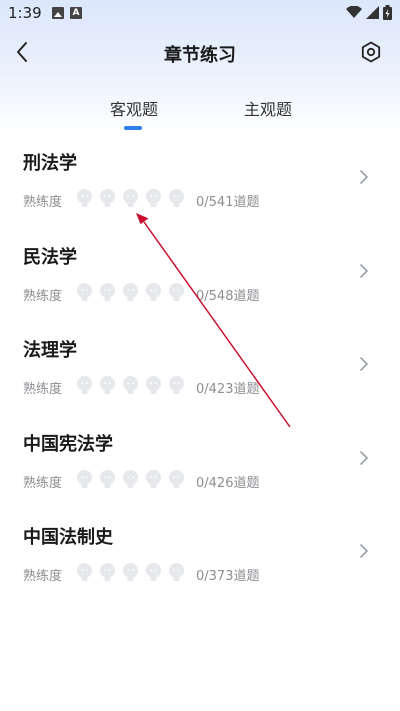  Describe the element at coordinates (354, 12) in the screenshot. I see `wifi-icon` at that location.